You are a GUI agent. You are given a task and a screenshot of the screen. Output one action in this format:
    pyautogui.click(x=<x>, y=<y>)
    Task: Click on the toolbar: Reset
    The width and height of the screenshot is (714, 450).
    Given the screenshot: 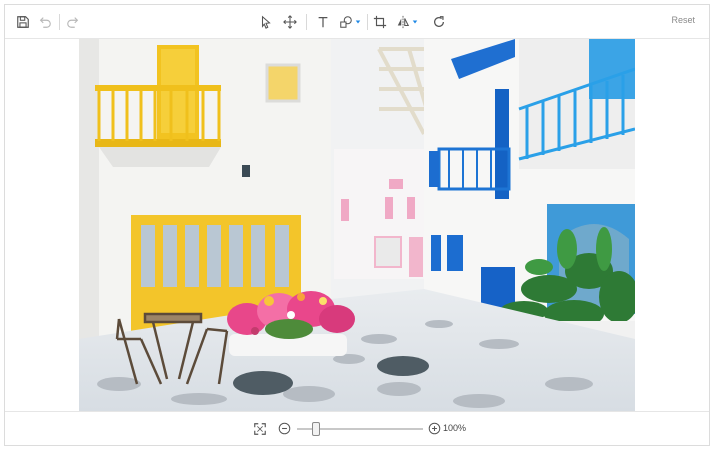 What is the action you would take?
    pyautogui.click(x=357, y=22)
    